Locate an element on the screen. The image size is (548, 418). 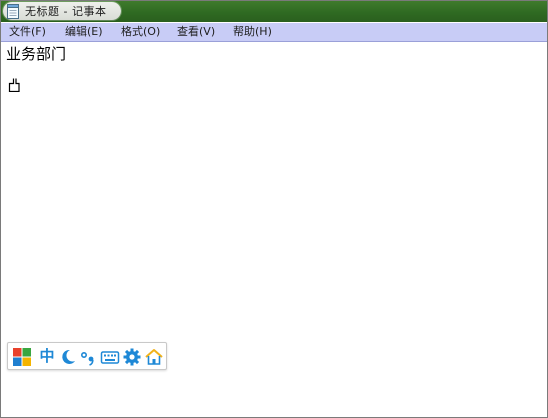
menu-file: 文件(F) is located at coordinates (27, 32).